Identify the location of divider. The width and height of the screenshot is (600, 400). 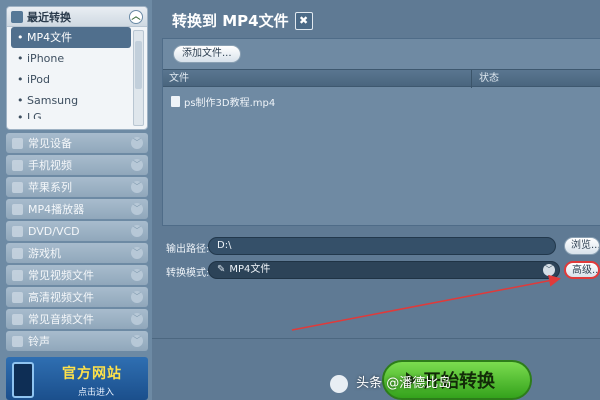
(376, 338).